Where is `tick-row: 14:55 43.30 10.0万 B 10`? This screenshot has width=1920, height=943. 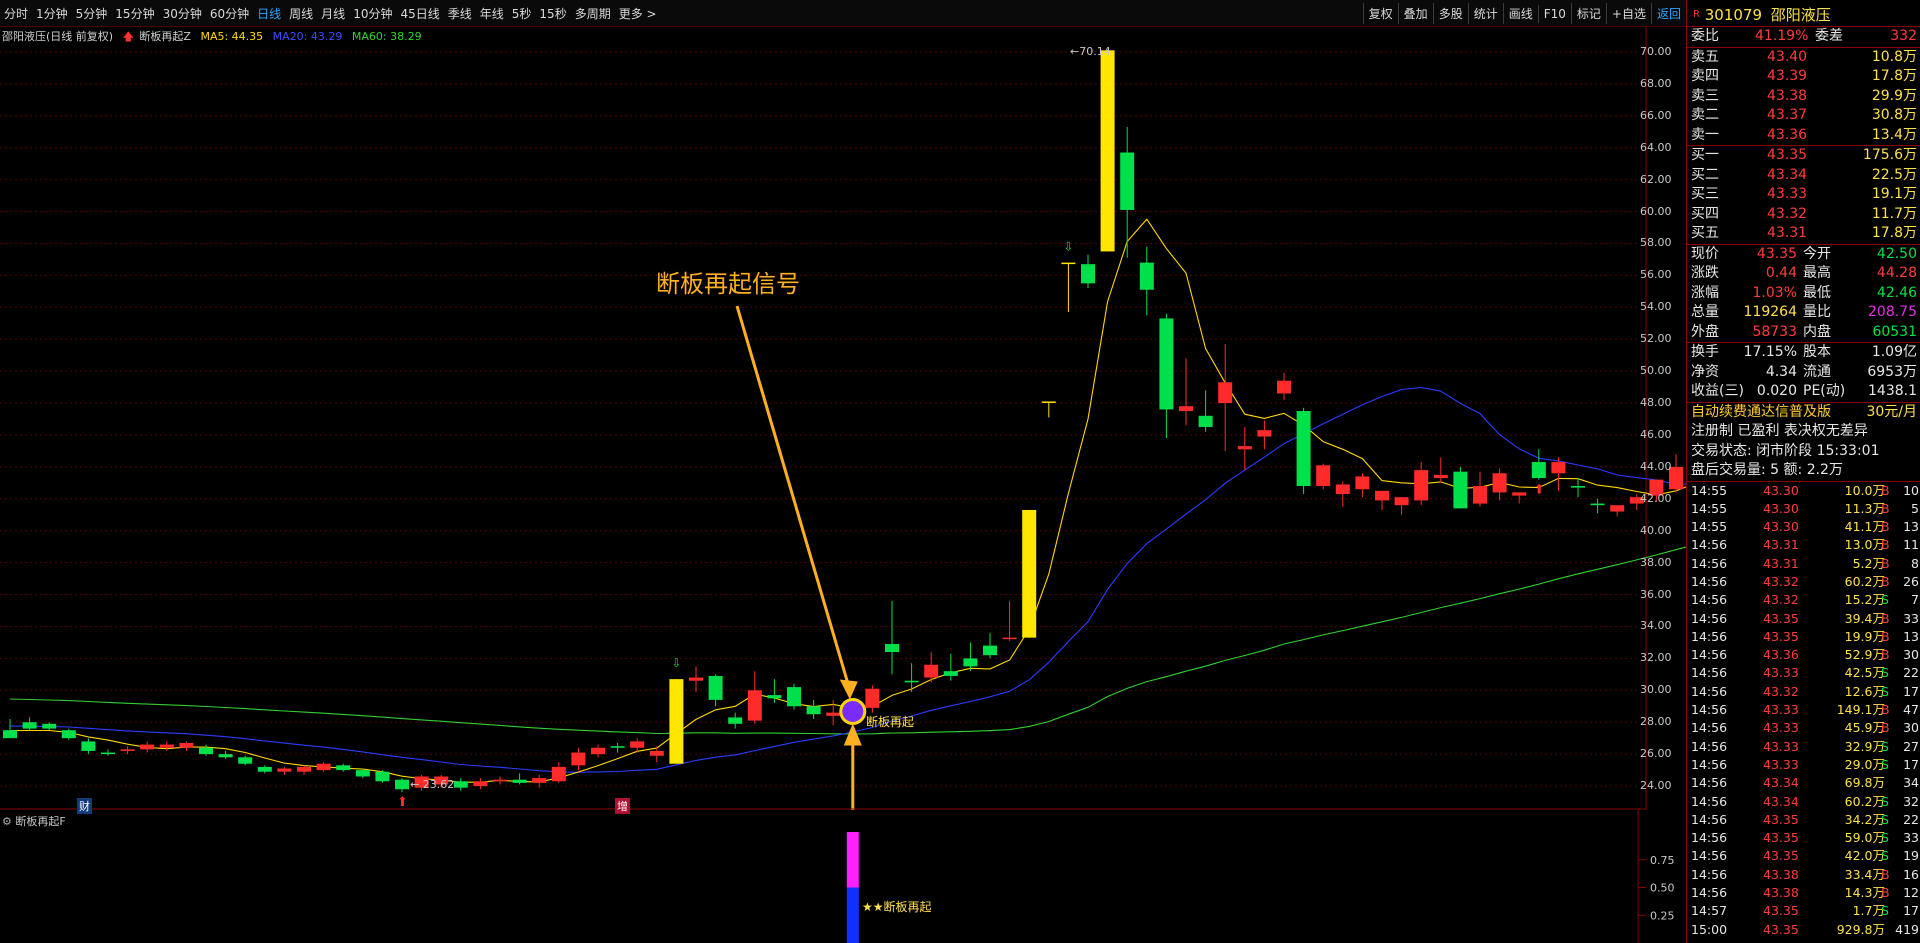 tick-row: 14:55 43.30 10.0万 B 10 is located at coordinates (1803, 491).